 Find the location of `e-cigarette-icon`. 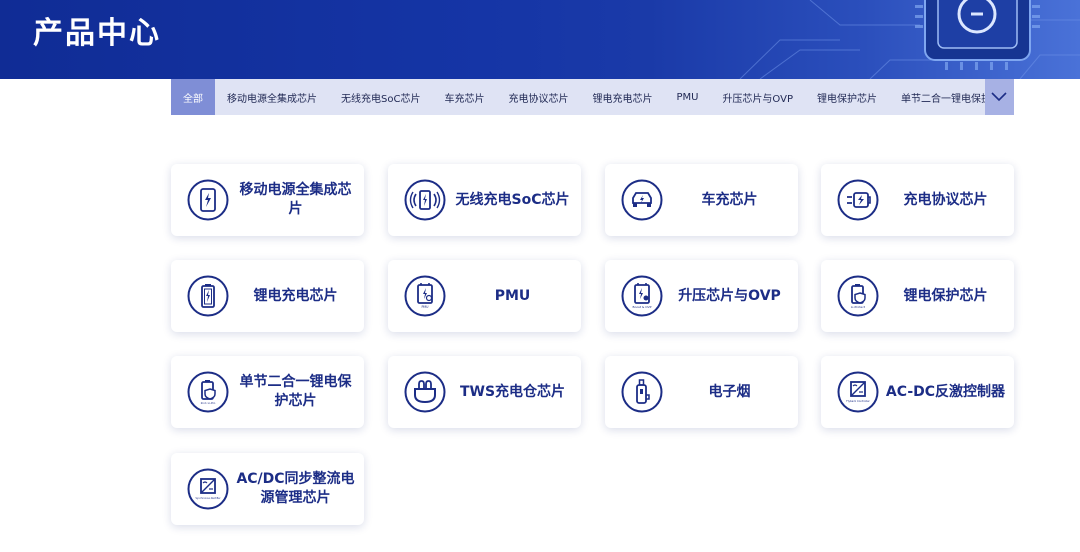

e-cigarette-icon is located at coordinates (642, 392).